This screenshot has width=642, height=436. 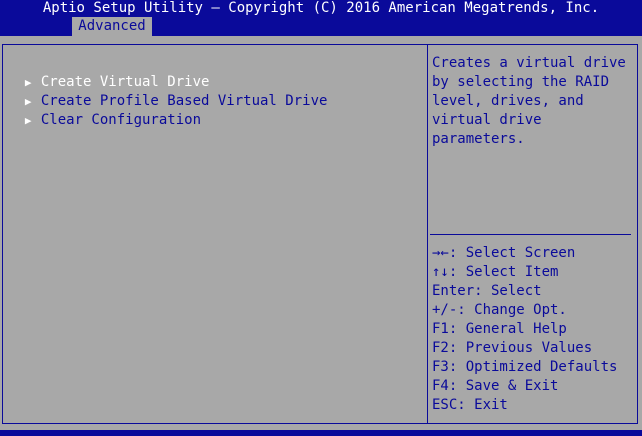 I want to click on help-text-line: level, drives, and, so click(x=508, y=101).